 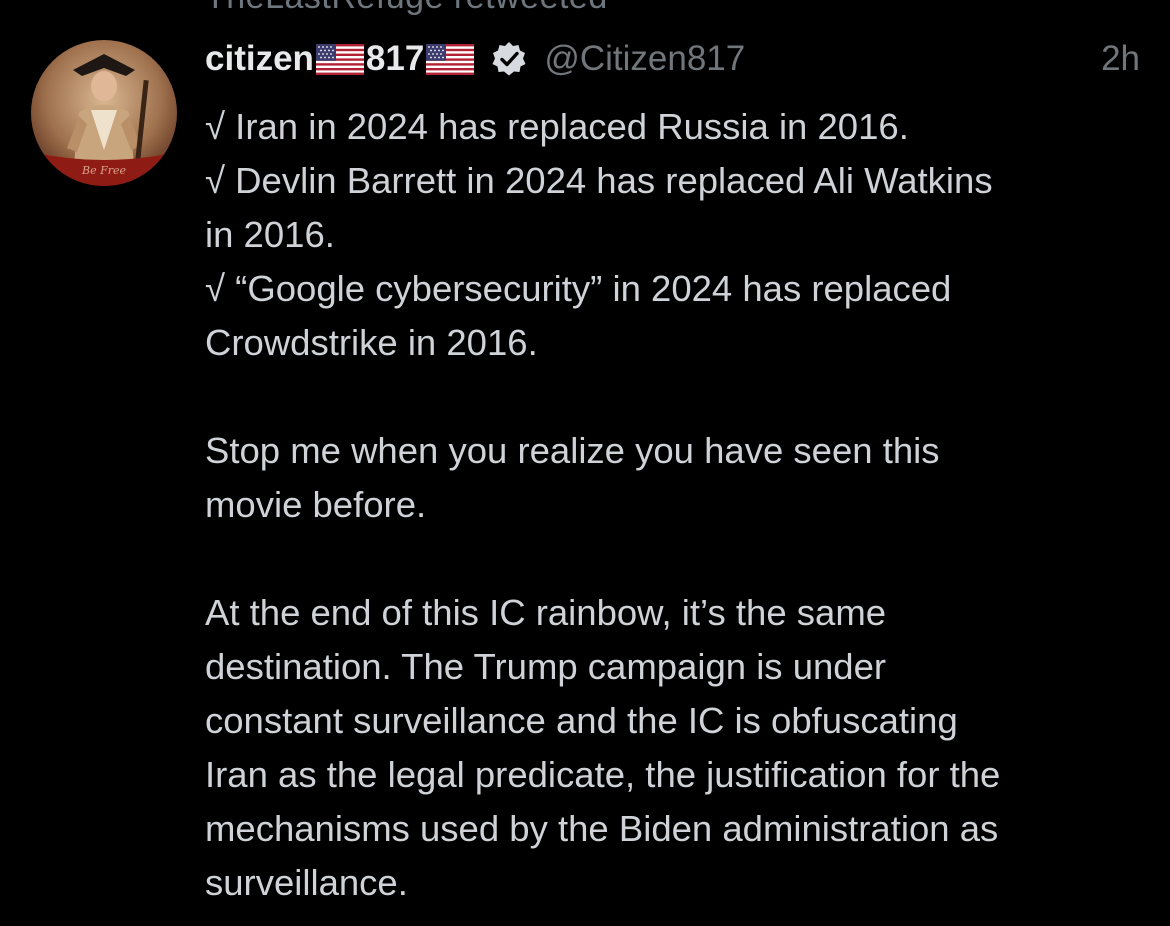 I want to click on verified-badge-icon, so click(x=509, y=59).